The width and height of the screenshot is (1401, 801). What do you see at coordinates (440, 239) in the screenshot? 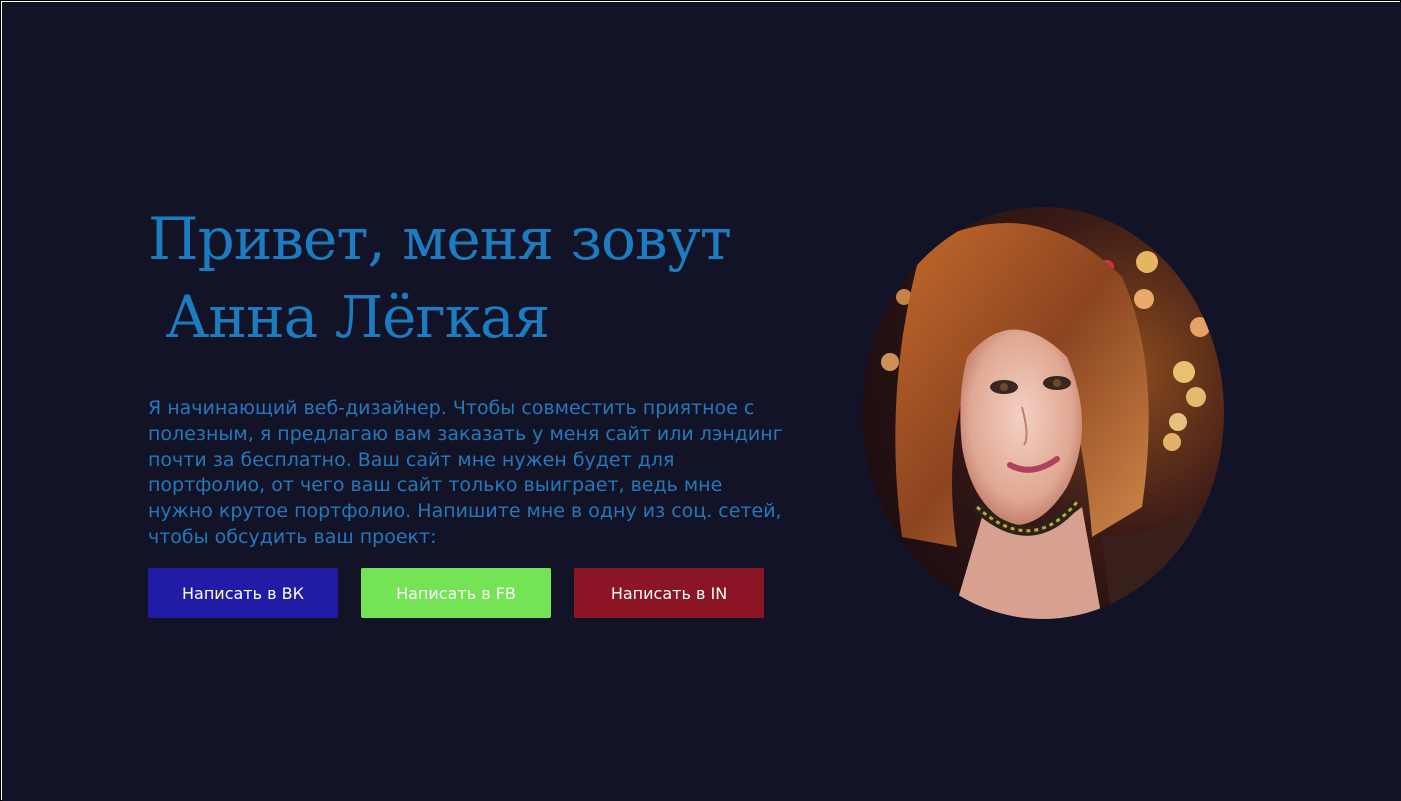
I see `hero-heading-line1: Привет, меня зовут` at bounding box center [440, 239].